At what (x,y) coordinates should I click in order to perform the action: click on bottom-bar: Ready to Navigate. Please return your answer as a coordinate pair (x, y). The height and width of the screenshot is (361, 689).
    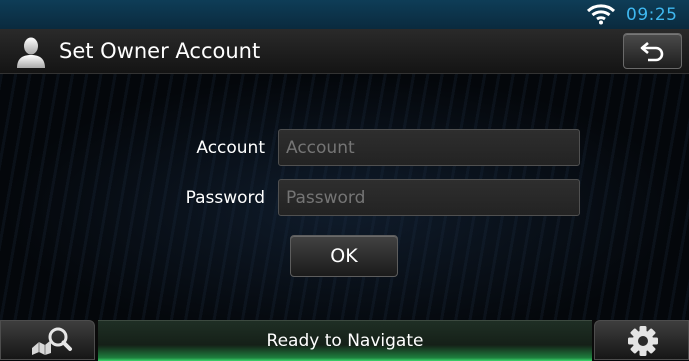
    Looking at the image, I should click on (344, 340).